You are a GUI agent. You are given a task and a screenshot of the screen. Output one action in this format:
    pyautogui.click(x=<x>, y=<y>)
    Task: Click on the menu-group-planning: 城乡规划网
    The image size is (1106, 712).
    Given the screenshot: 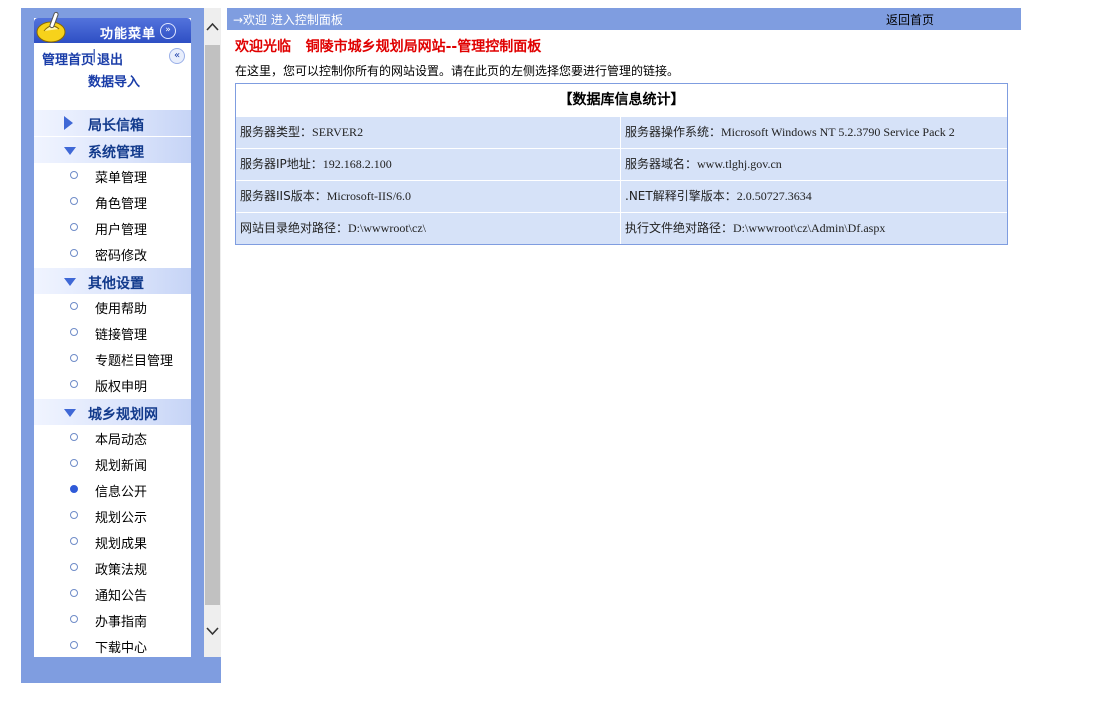 What is the action you would take?
    pyautogui.click(x=112, y=412)
    